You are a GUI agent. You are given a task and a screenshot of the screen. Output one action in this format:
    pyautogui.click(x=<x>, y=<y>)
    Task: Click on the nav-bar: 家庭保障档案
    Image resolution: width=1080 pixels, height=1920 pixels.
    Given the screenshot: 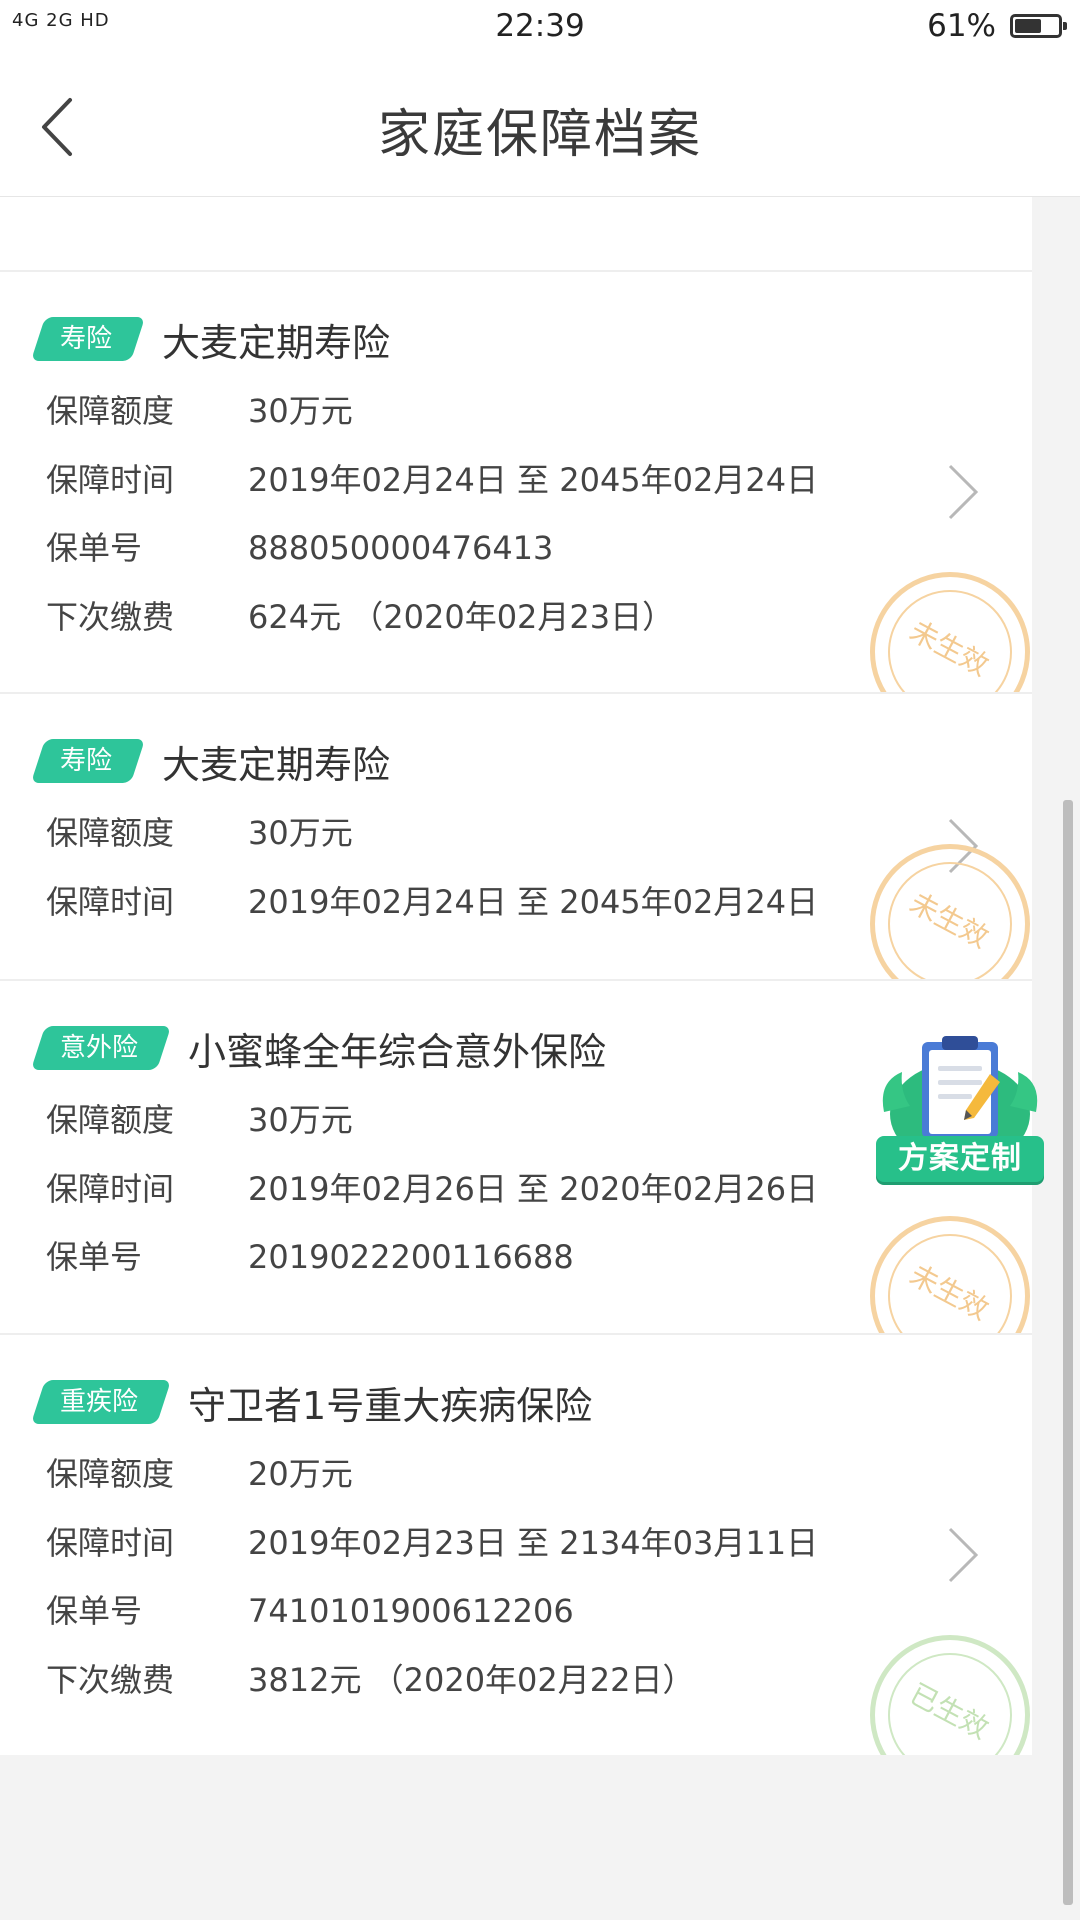 What is the action you would take?
    pyautogui.click(x=540, y=126)
    